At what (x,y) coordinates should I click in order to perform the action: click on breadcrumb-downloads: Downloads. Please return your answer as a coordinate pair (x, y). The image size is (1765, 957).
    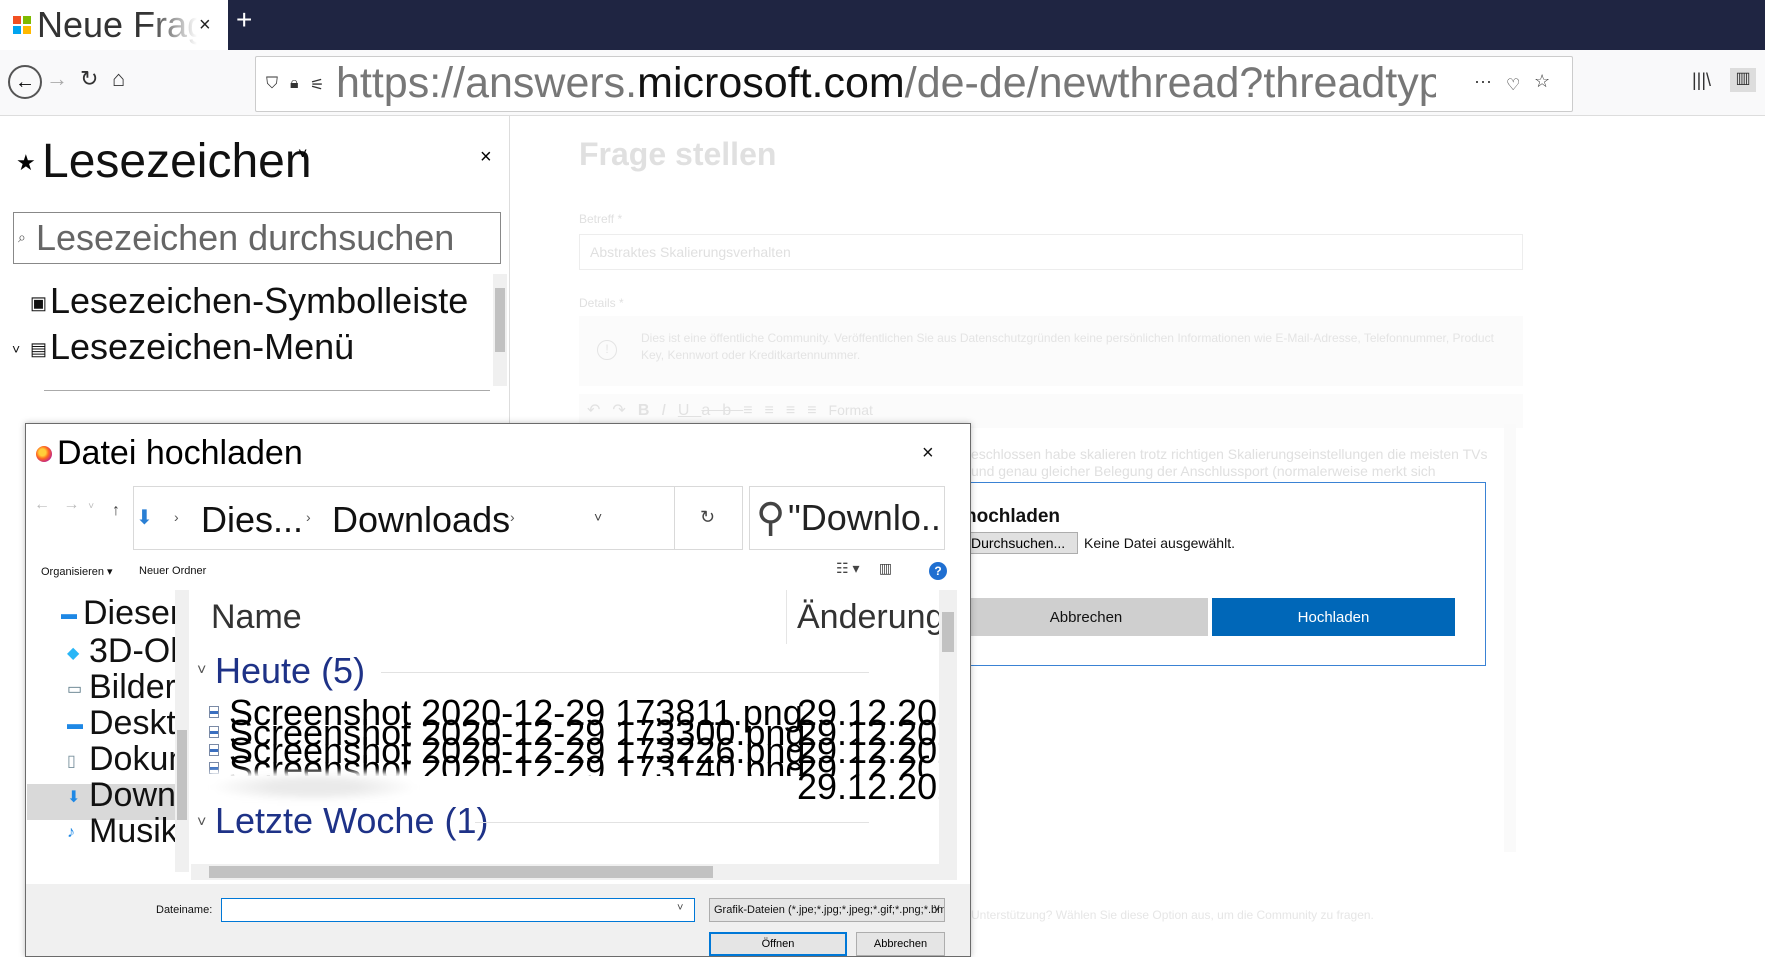
    Looking at the image, I should click on (421, 520).